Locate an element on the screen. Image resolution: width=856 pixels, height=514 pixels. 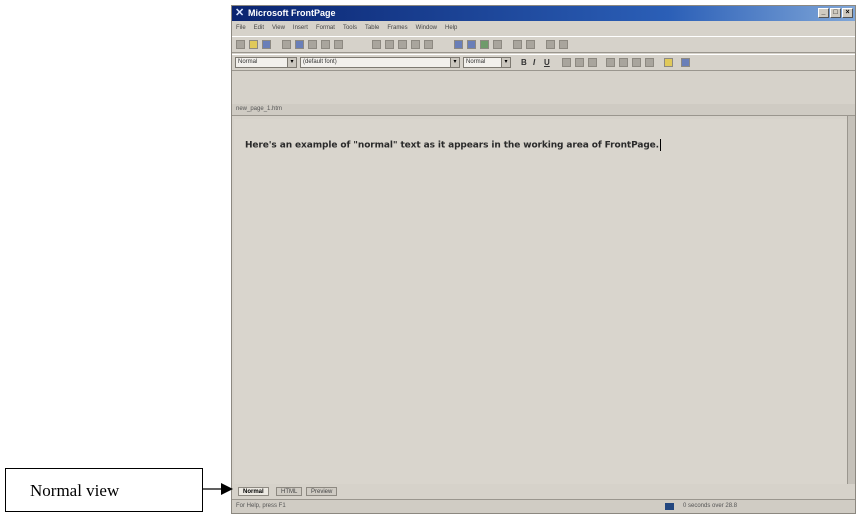
menu-help: Help is located at coordinates (451, 28).